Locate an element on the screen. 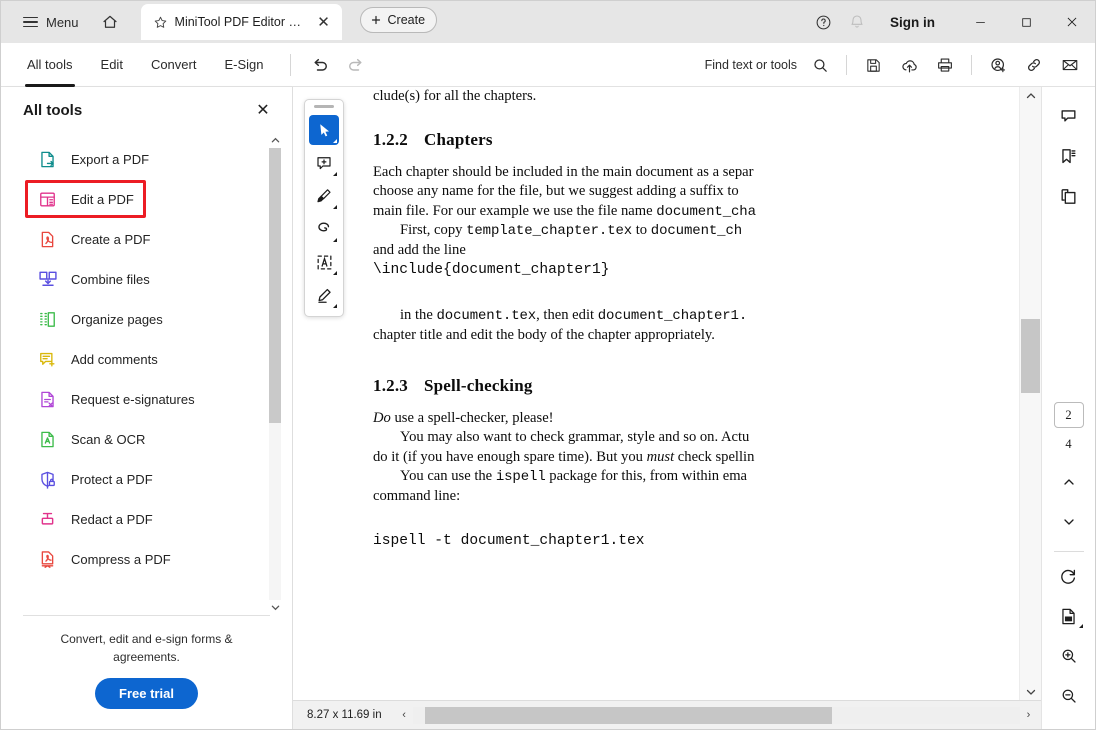 The width and height of the screenshot is (1096, 730). print-button is located at coordinates (945, 65).